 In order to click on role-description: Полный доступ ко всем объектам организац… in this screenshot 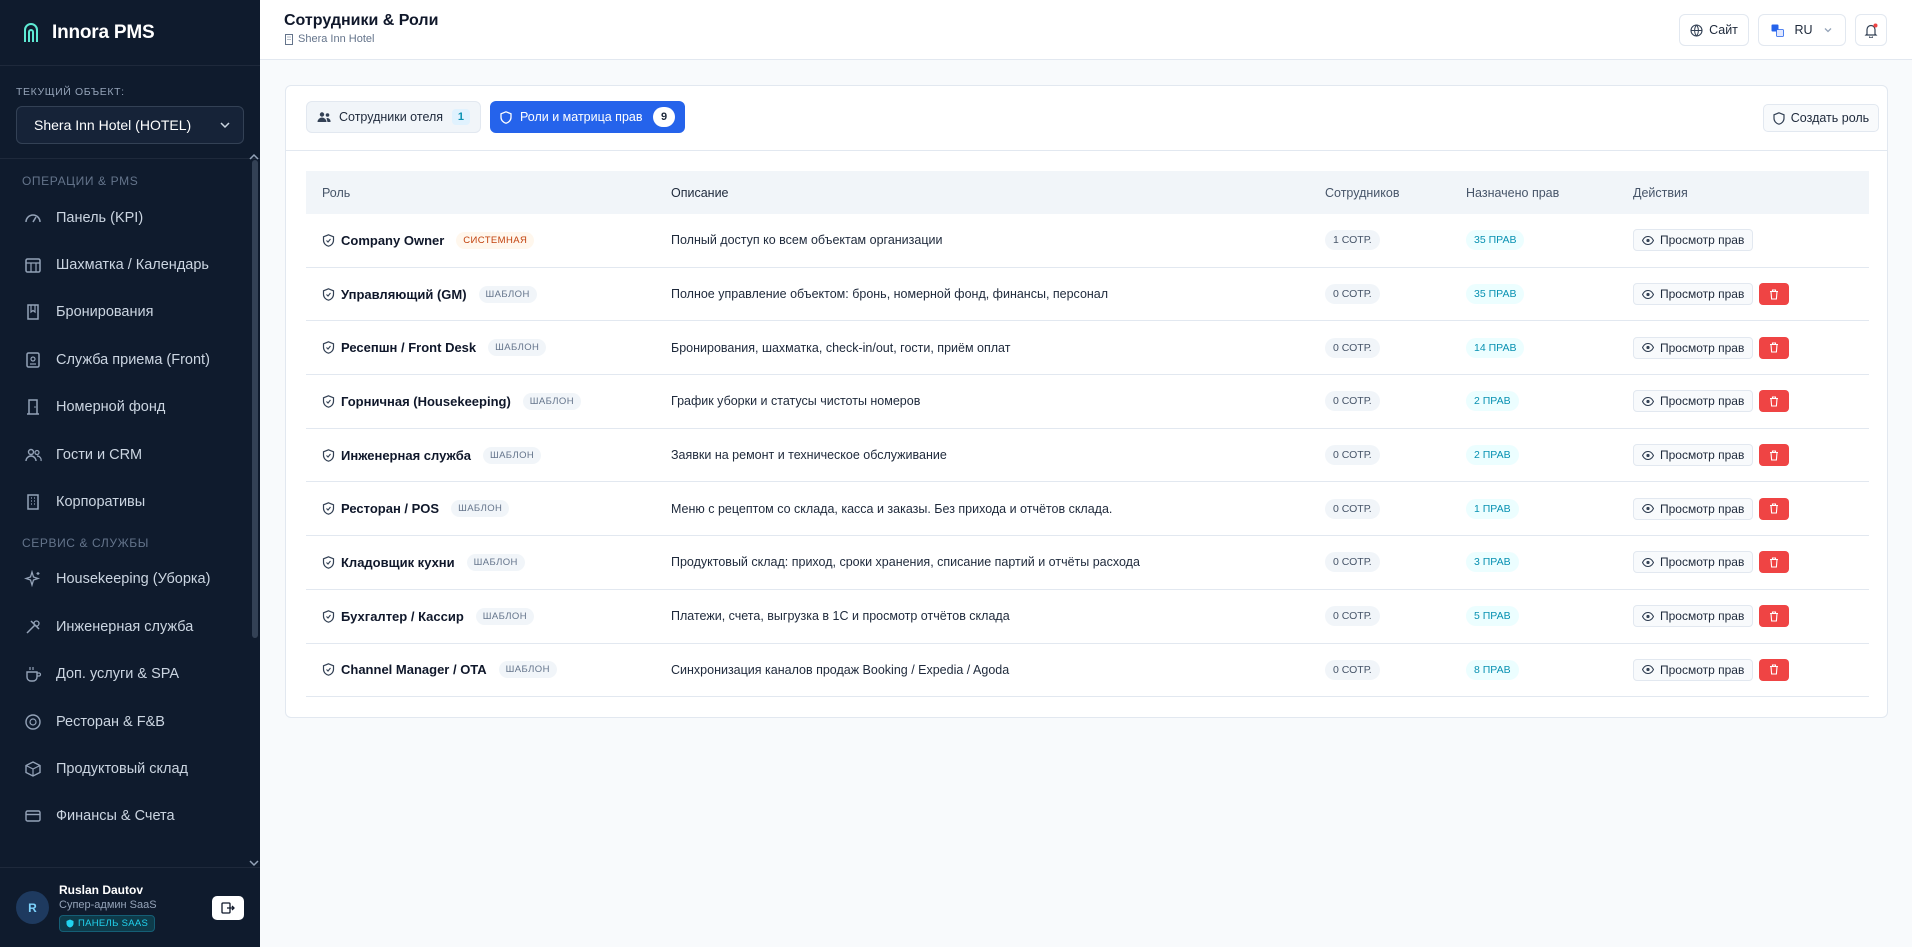, I will do `click(807, 240)`.